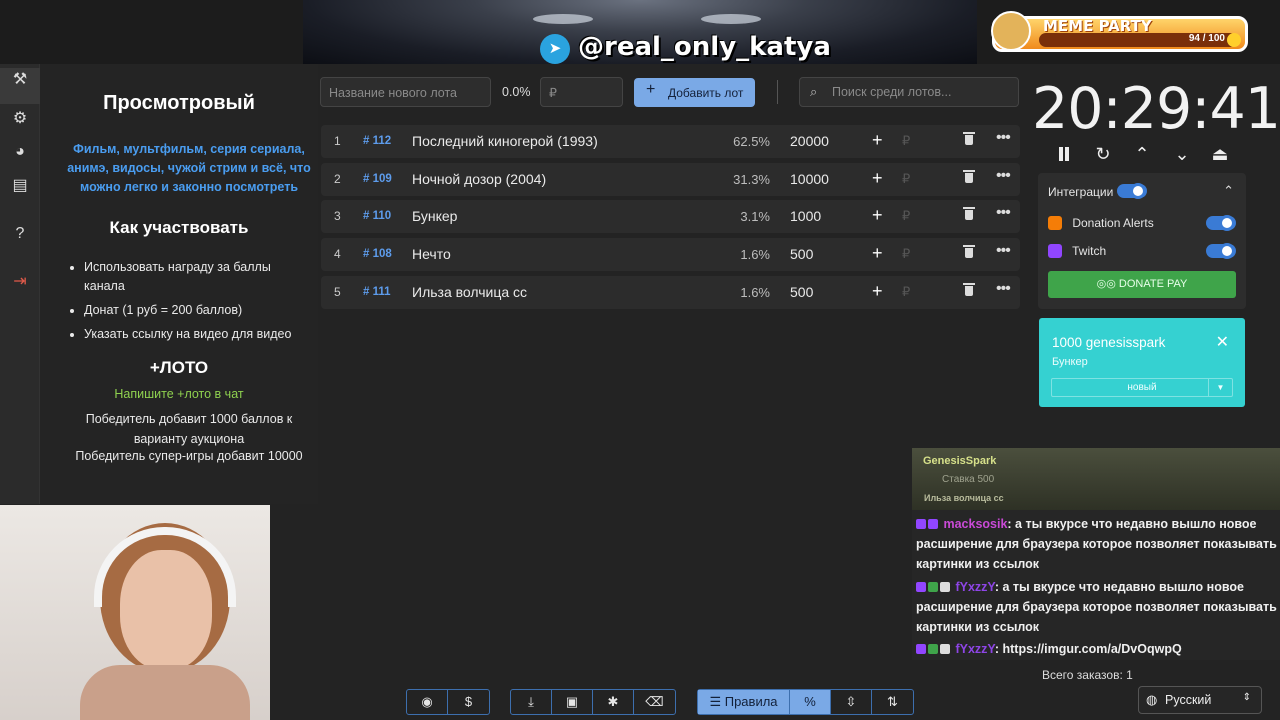  I want to click on list-item: Донат (1 руб = 200 баллов), so click(199, 310).